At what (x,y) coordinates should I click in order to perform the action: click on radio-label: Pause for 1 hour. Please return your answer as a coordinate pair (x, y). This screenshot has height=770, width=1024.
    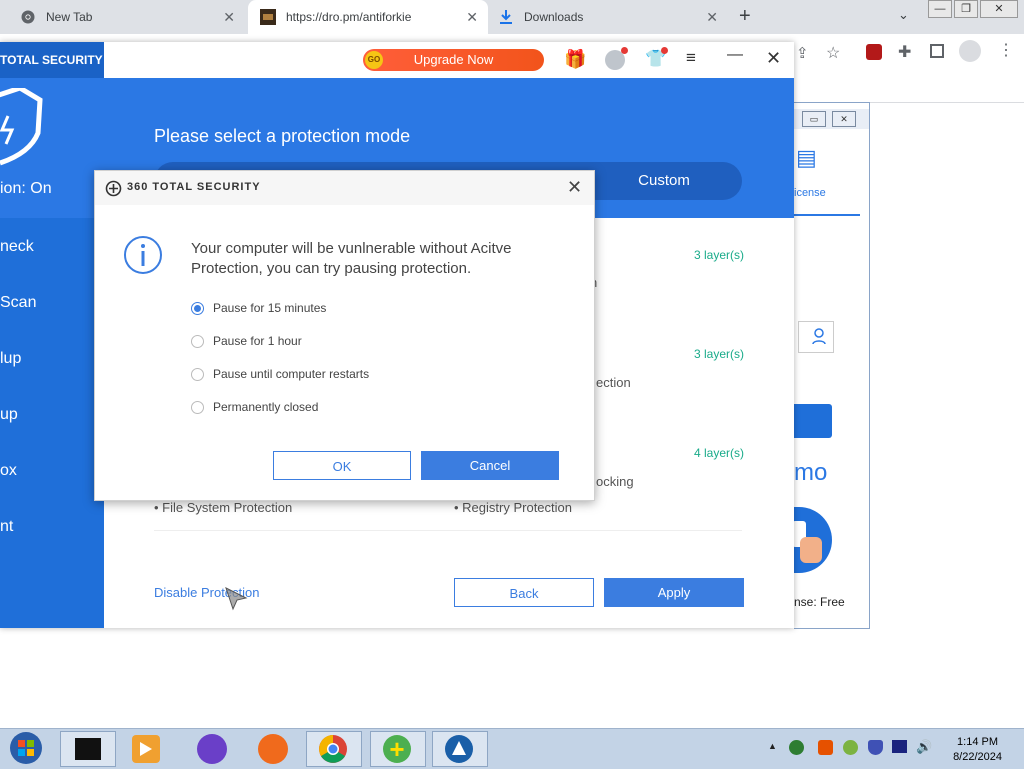
    Looking at the image, I should click on (257, 341).